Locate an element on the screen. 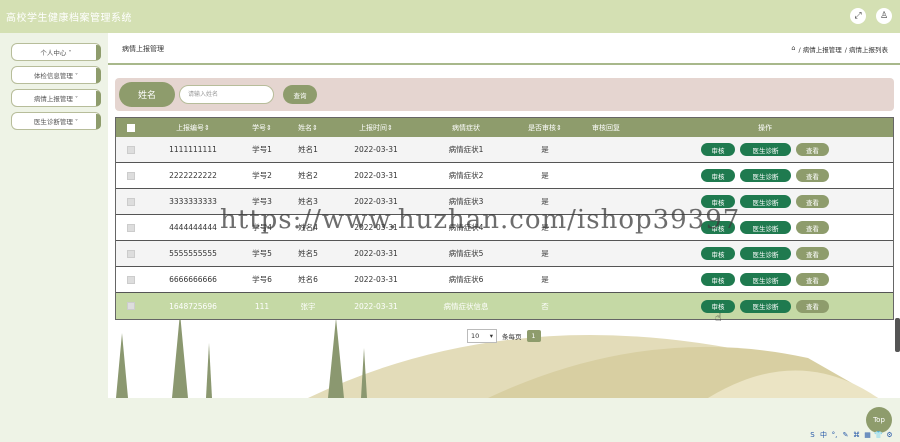 This screenshot has height=442, width=900. cell-name: 姓名6 is located at coordinates (308, 279).